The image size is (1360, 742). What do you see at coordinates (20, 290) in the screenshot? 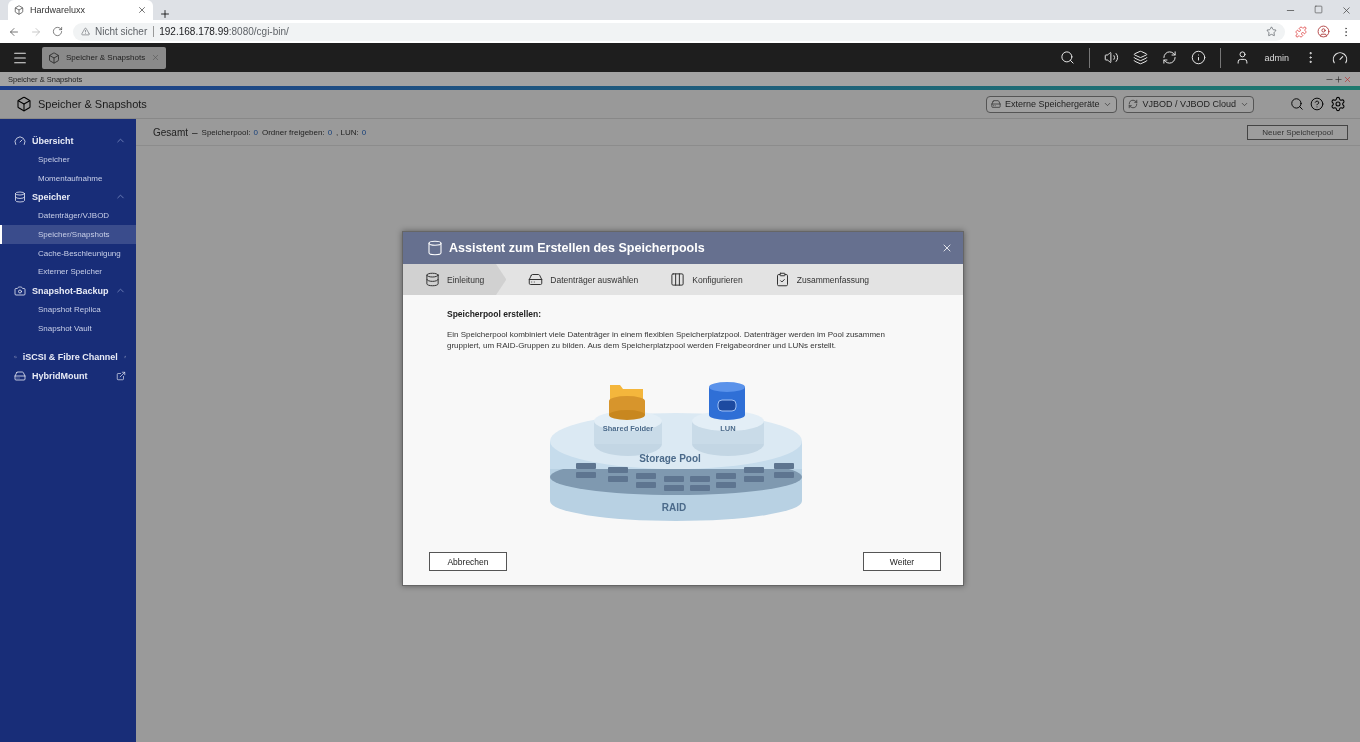
I see `camera-icon` at bounding box center [20, 290].